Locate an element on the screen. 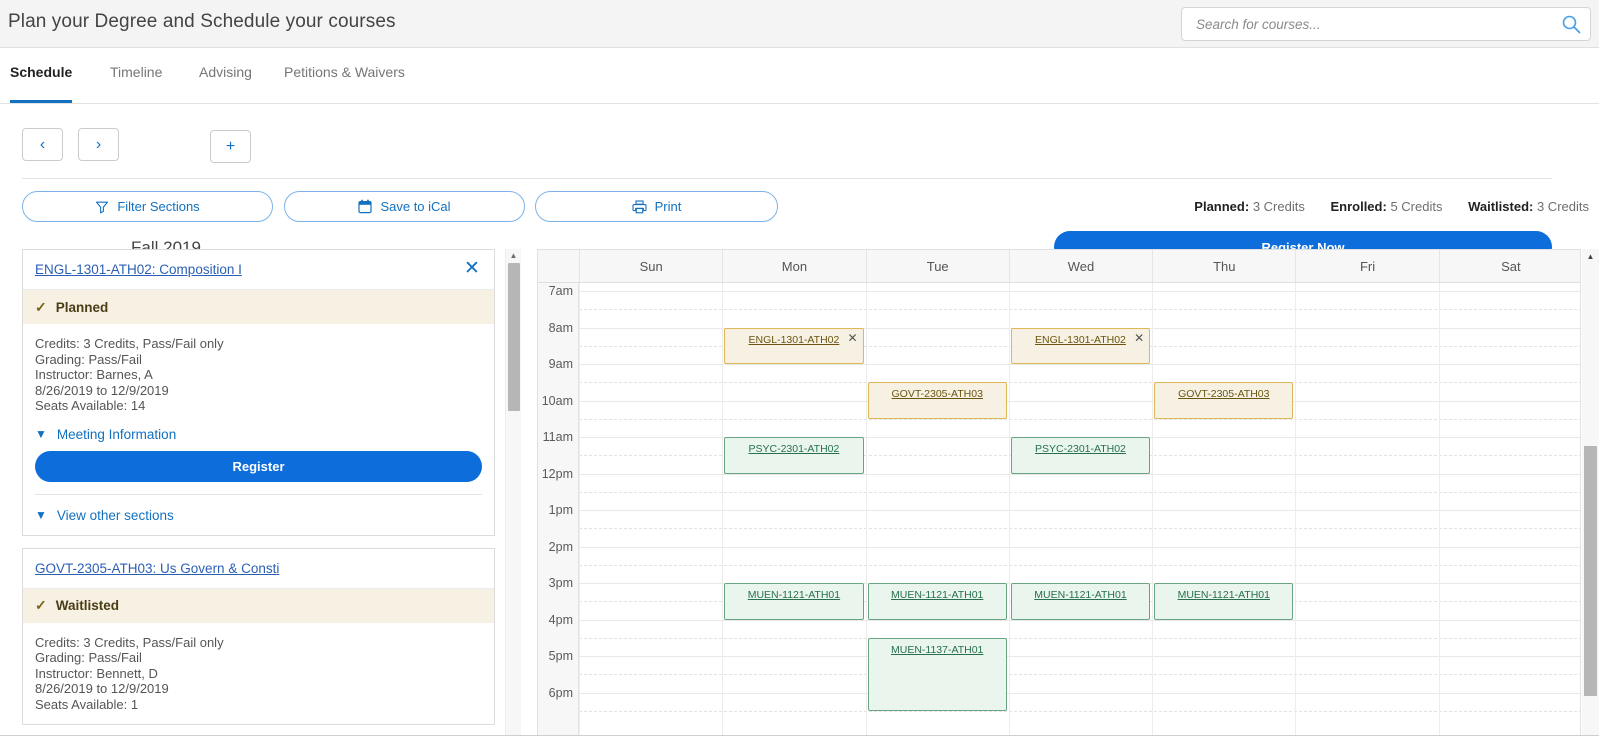  filter-sections-button: Filter Sections is located at coordinates (147, 206).